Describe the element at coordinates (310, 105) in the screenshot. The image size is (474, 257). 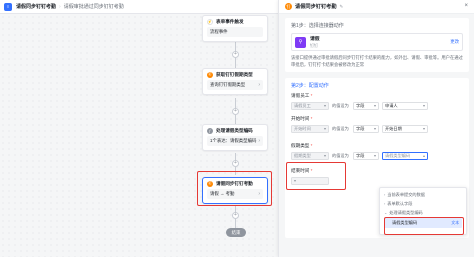
I see `field-name-box: 请假员工 ▾` at that location.